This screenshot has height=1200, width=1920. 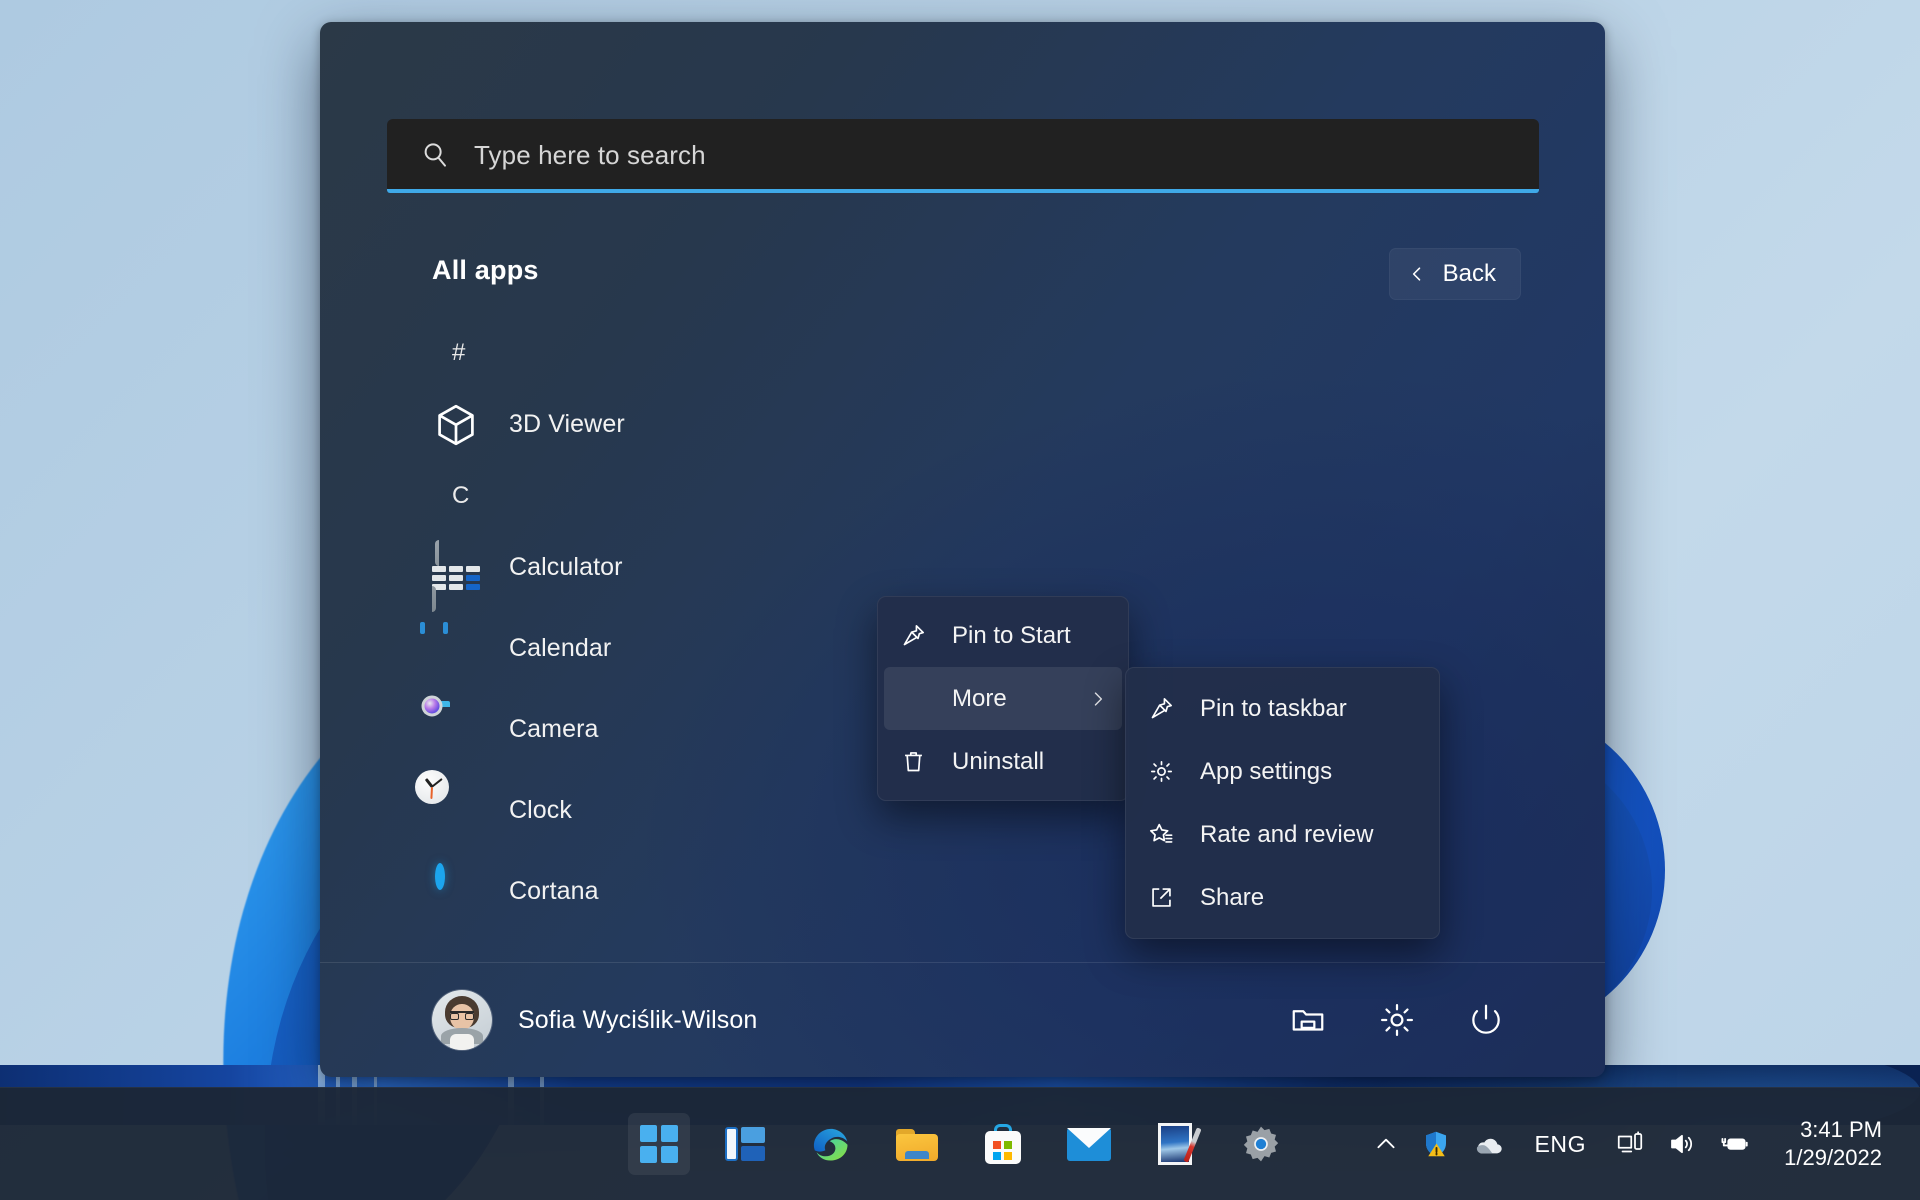 I want to click on page-title: All apps, so click(x=485, y=270).